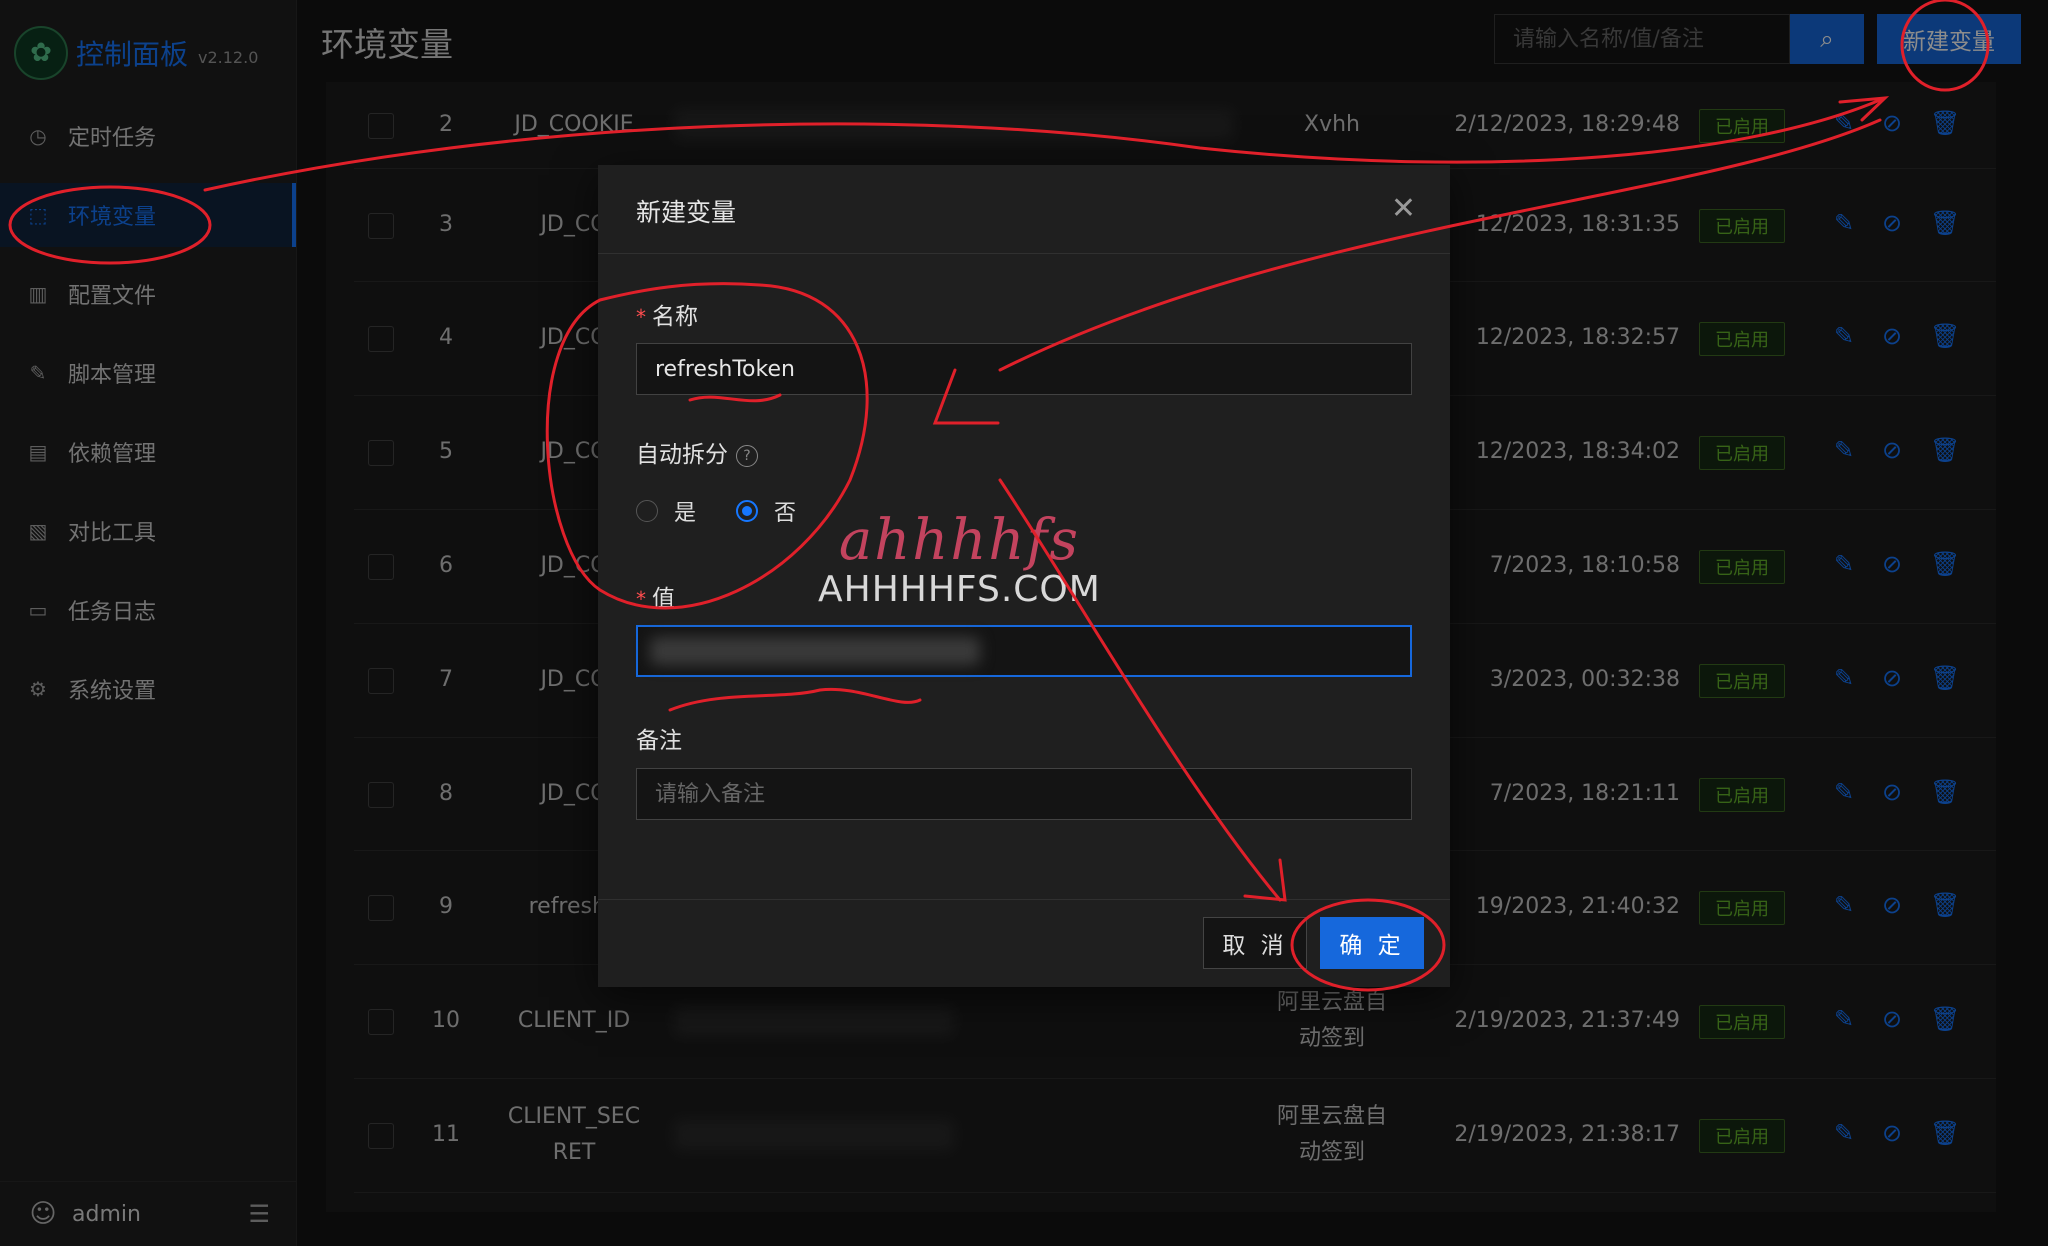 The width and height of the screenshot is (2048, 1246). I want to click on watermark-logo: ahhhhfs, so click(959, 540).